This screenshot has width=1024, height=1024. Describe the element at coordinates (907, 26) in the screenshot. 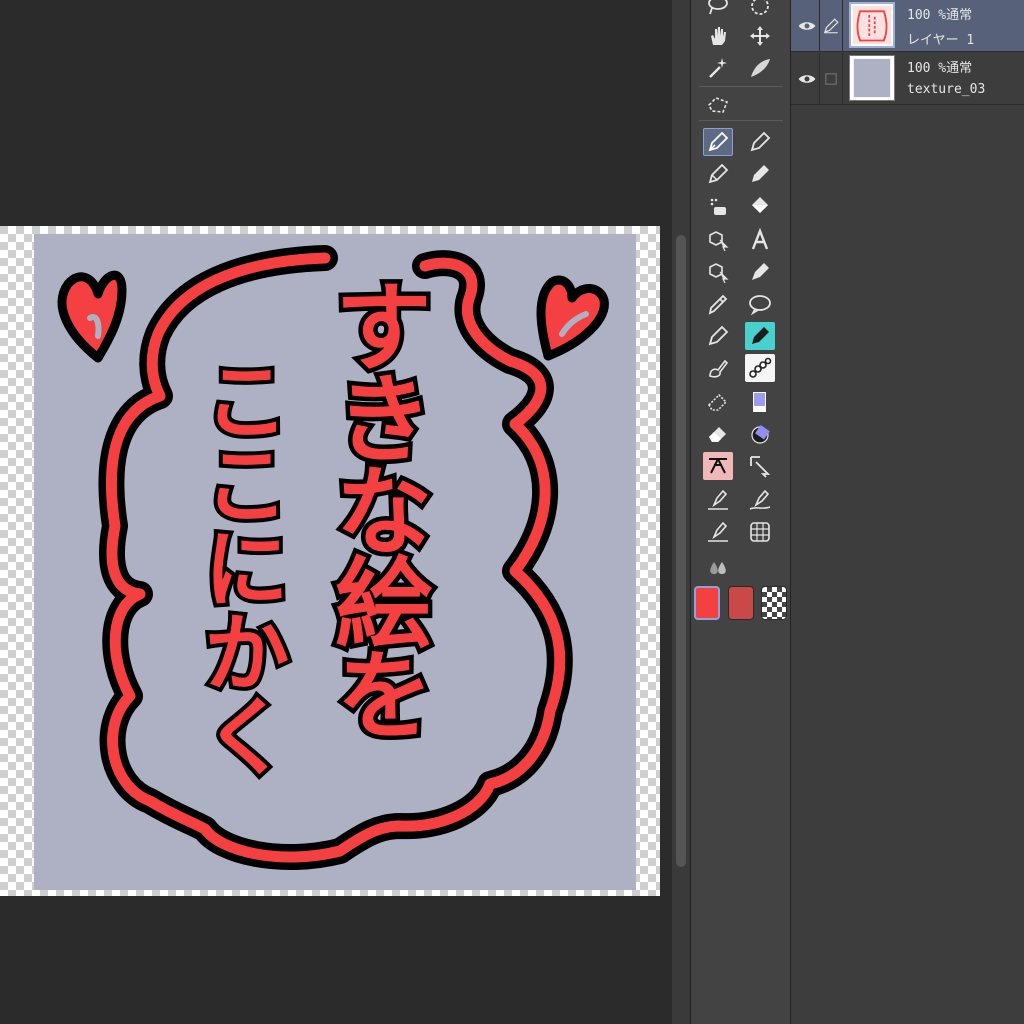

I see `layer-row: 100 %通常 レイヤー 1` at that location.